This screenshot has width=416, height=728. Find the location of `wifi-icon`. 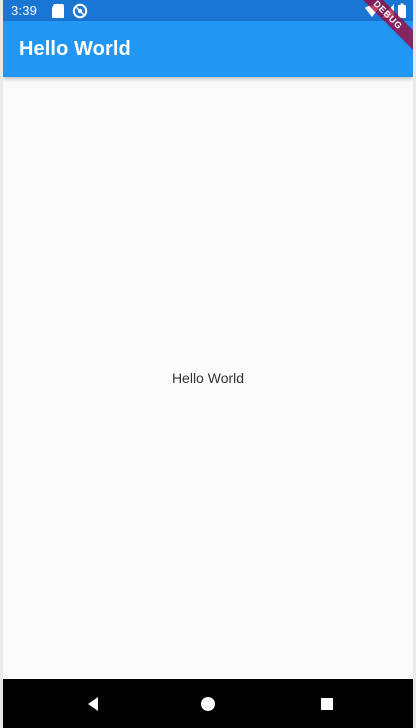

wifi-icon is located at coordinates (372, 11).